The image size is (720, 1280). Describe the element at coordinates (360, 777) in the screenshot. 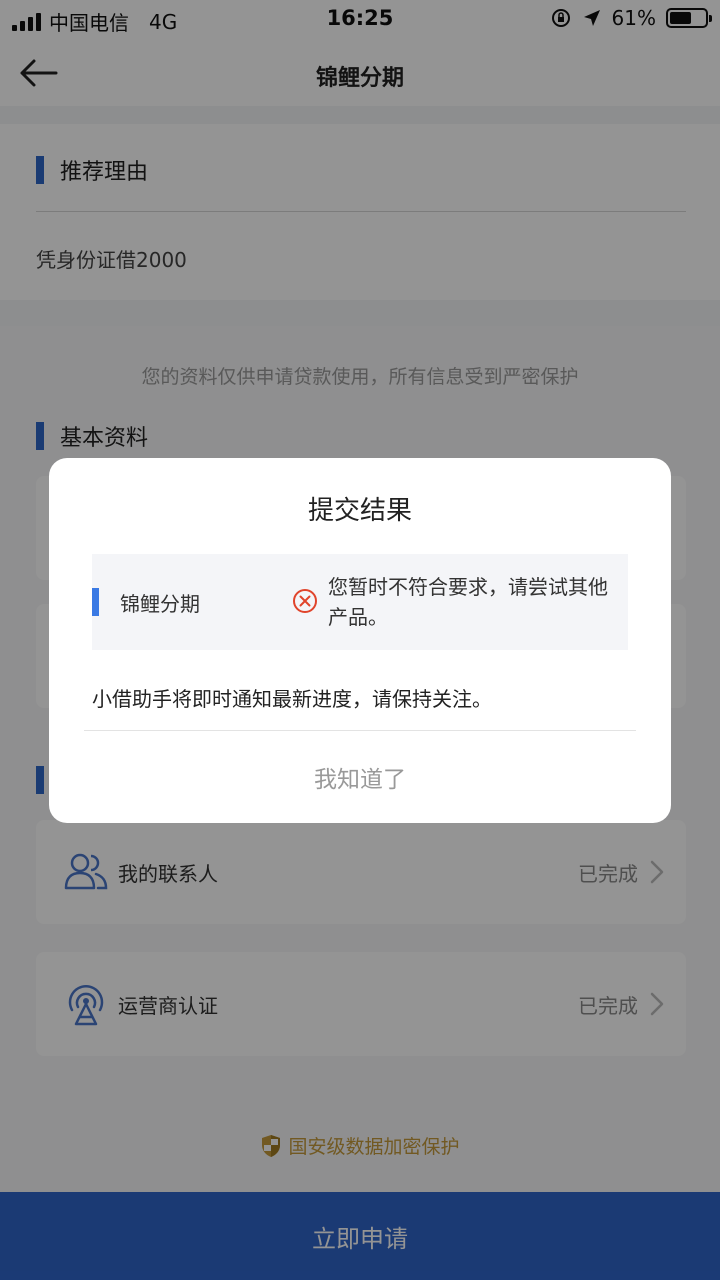

I see `confirm-button: 我知道了` at that location.